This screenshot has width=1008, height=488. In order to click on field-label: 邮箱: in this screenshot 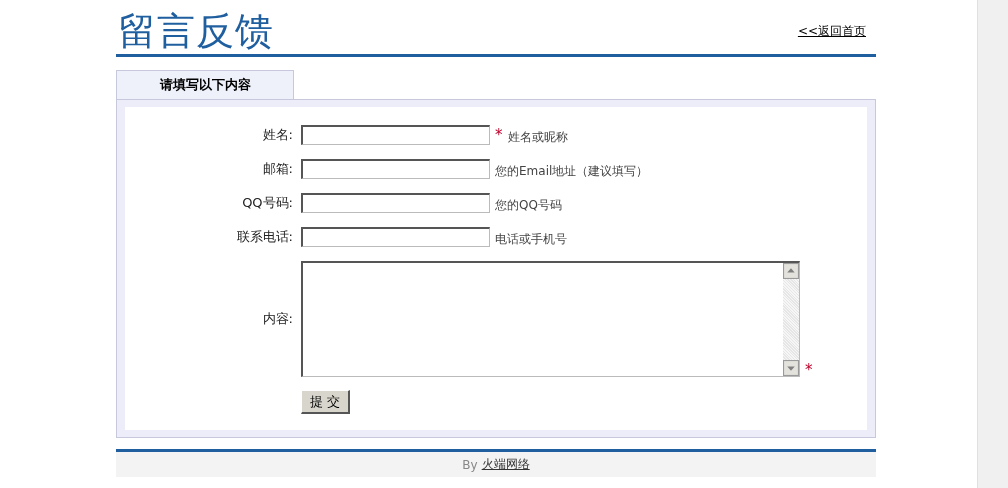, I will do `click(277, 168)`.